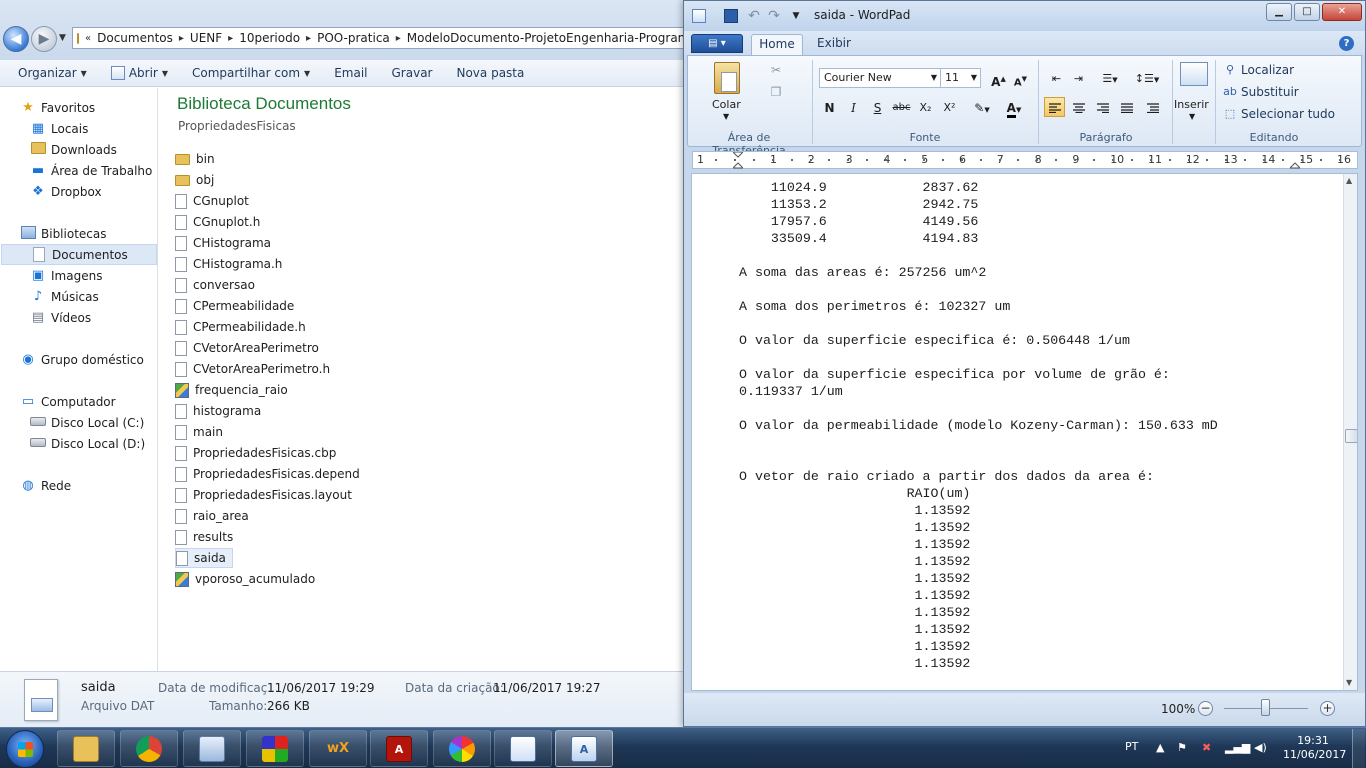 The width and height of the screenshot is (1366, 768). I want to click on network-signal-icon: ▂▄▆, so click(1237, 747).